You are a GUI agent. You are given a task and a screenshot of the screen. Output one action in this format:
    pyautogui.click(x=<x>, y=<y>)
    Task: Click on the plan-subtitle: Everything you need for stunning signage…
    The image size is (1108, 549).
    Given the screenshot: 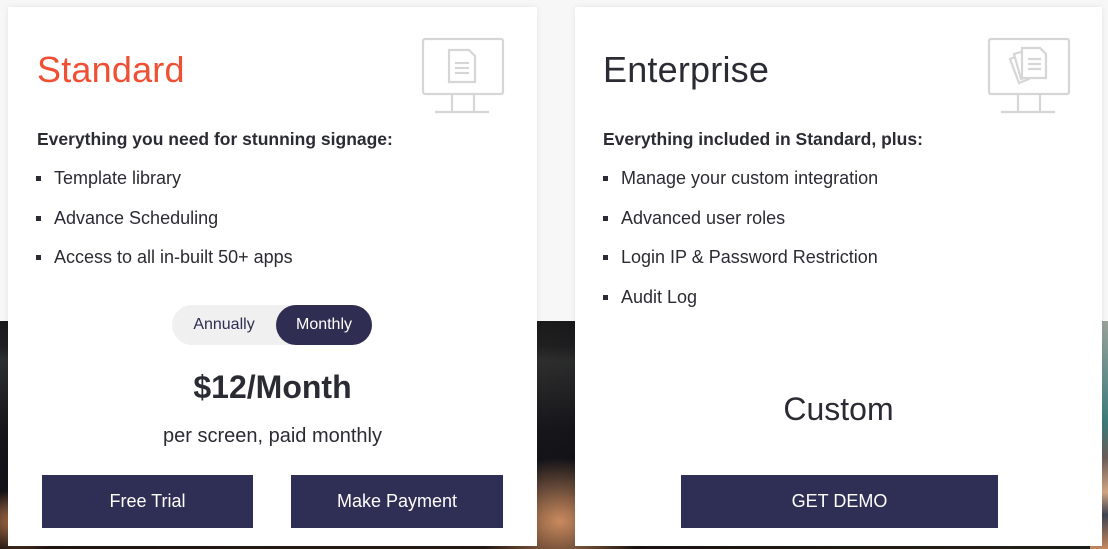 What is the action you would take?
    pyautogui.click(x=215, y=139)
    